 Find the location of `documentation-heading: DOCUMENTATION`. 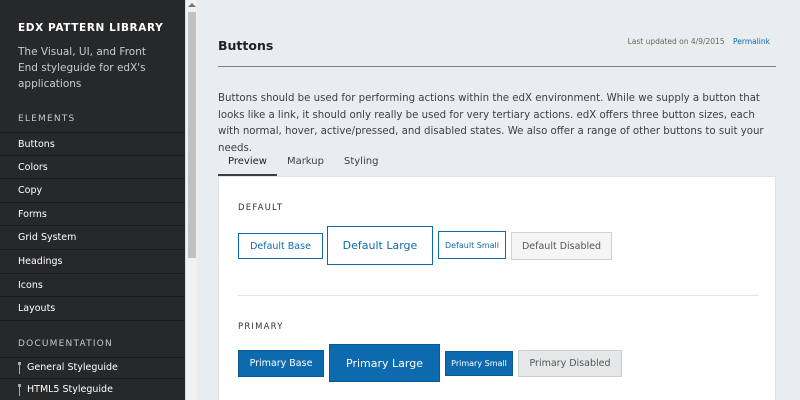

documentation-heading: DOCUMENTATION is located at coordinates (65, 344).